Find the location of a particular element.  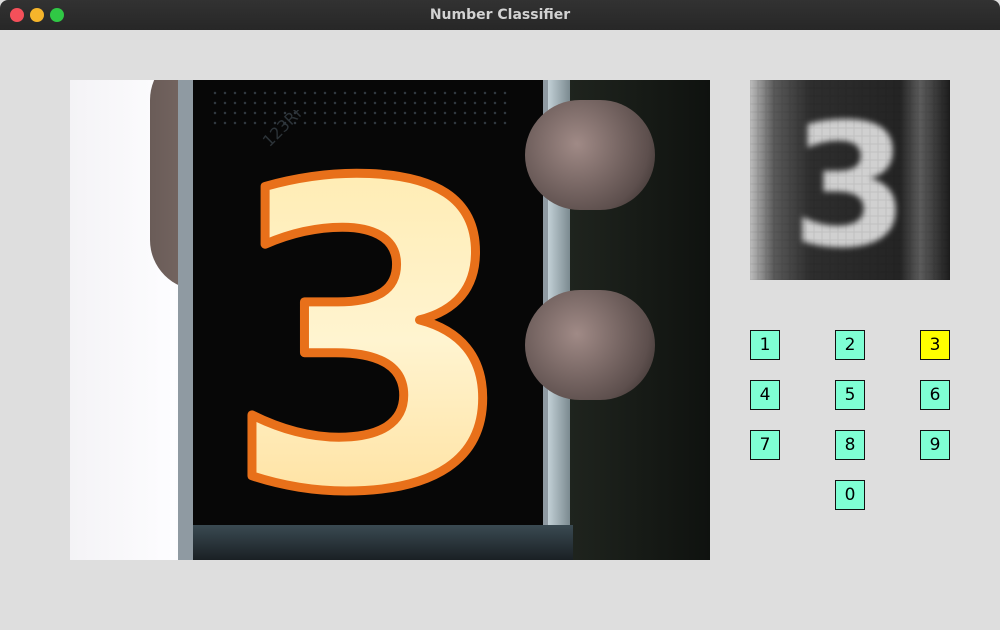

processed-digit-preview: 3 is located at coordinates (850, 180).